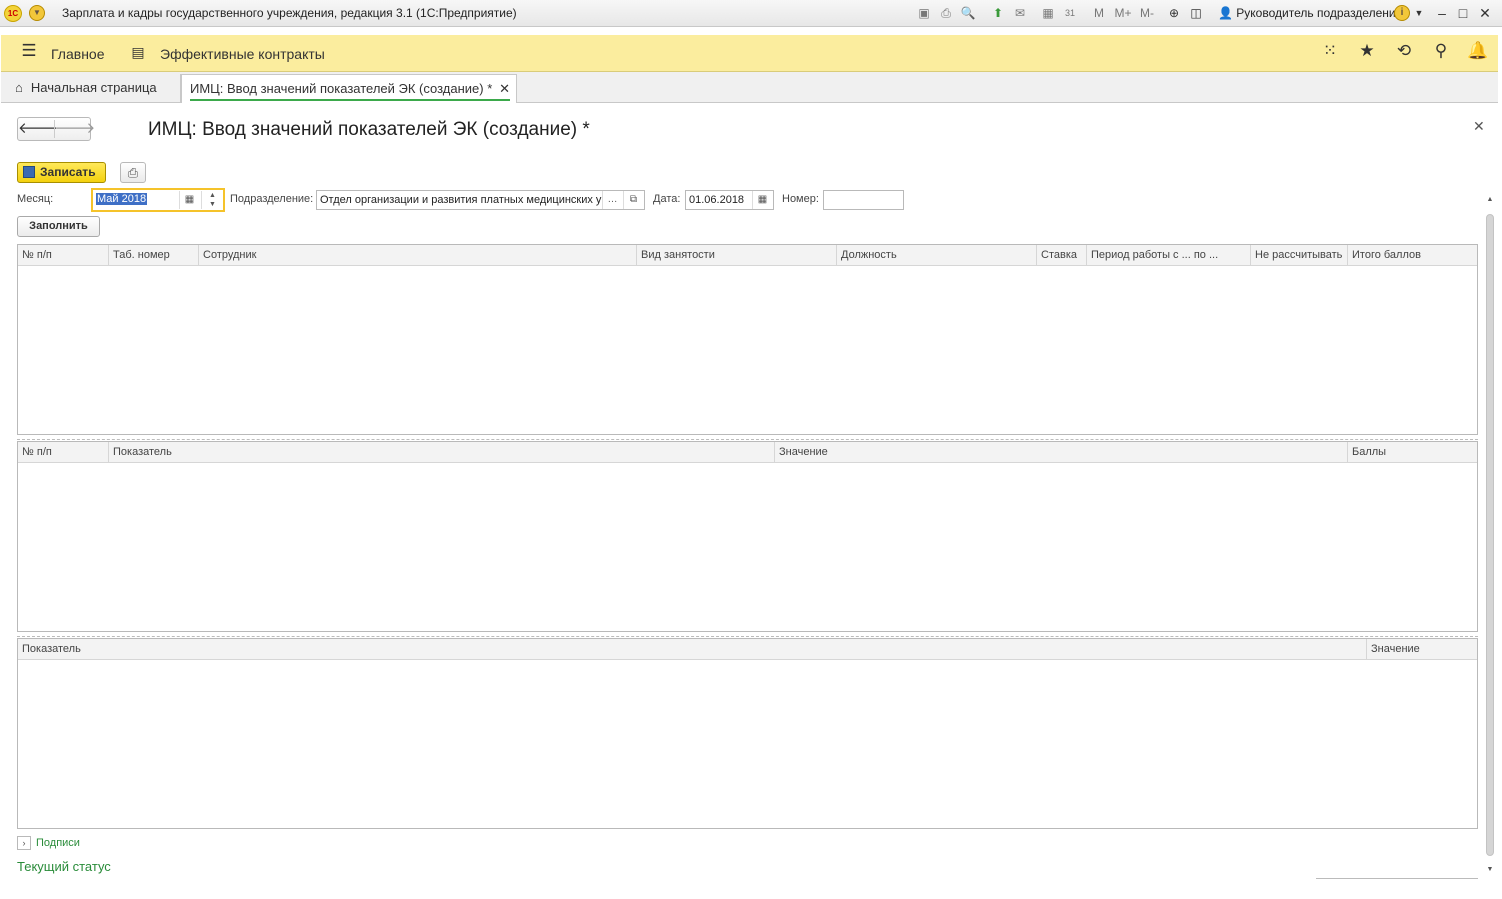  I want to click on number-field, so click(863, 200).